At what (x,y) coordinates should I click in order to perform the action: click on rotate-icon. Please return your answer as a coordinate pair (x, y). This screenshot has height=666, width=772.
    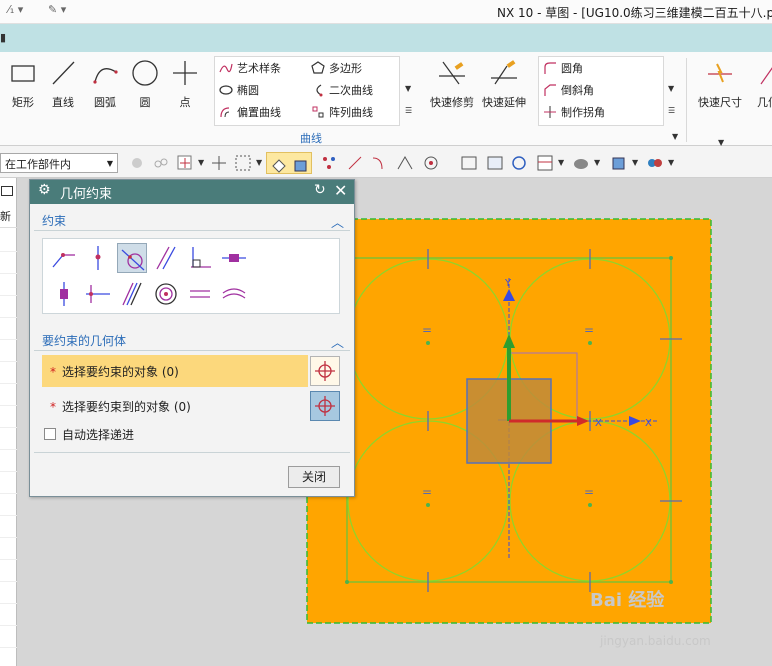
    Looking at the image, I should click on (519, 163).